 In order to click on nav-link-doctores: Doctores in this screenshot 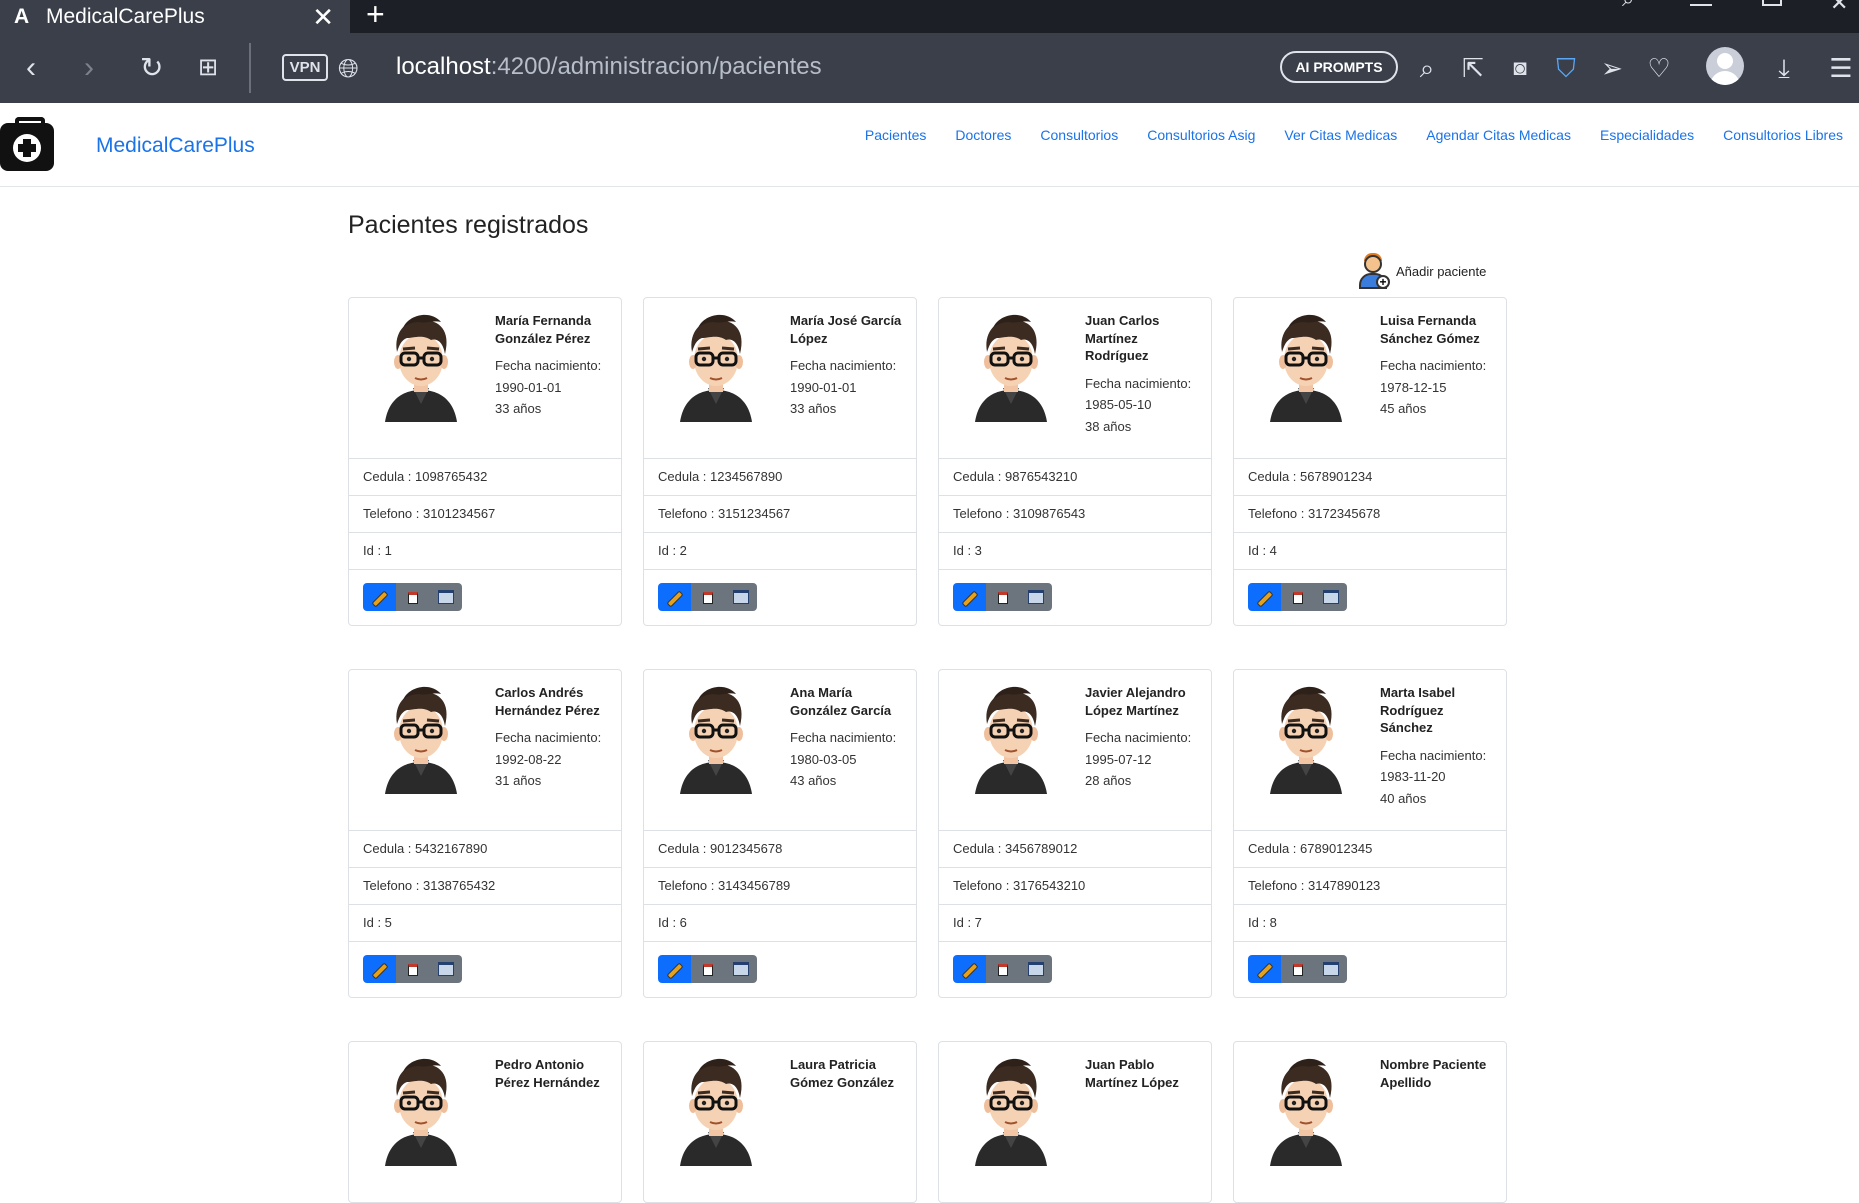, I will do `click(983, 135)`.